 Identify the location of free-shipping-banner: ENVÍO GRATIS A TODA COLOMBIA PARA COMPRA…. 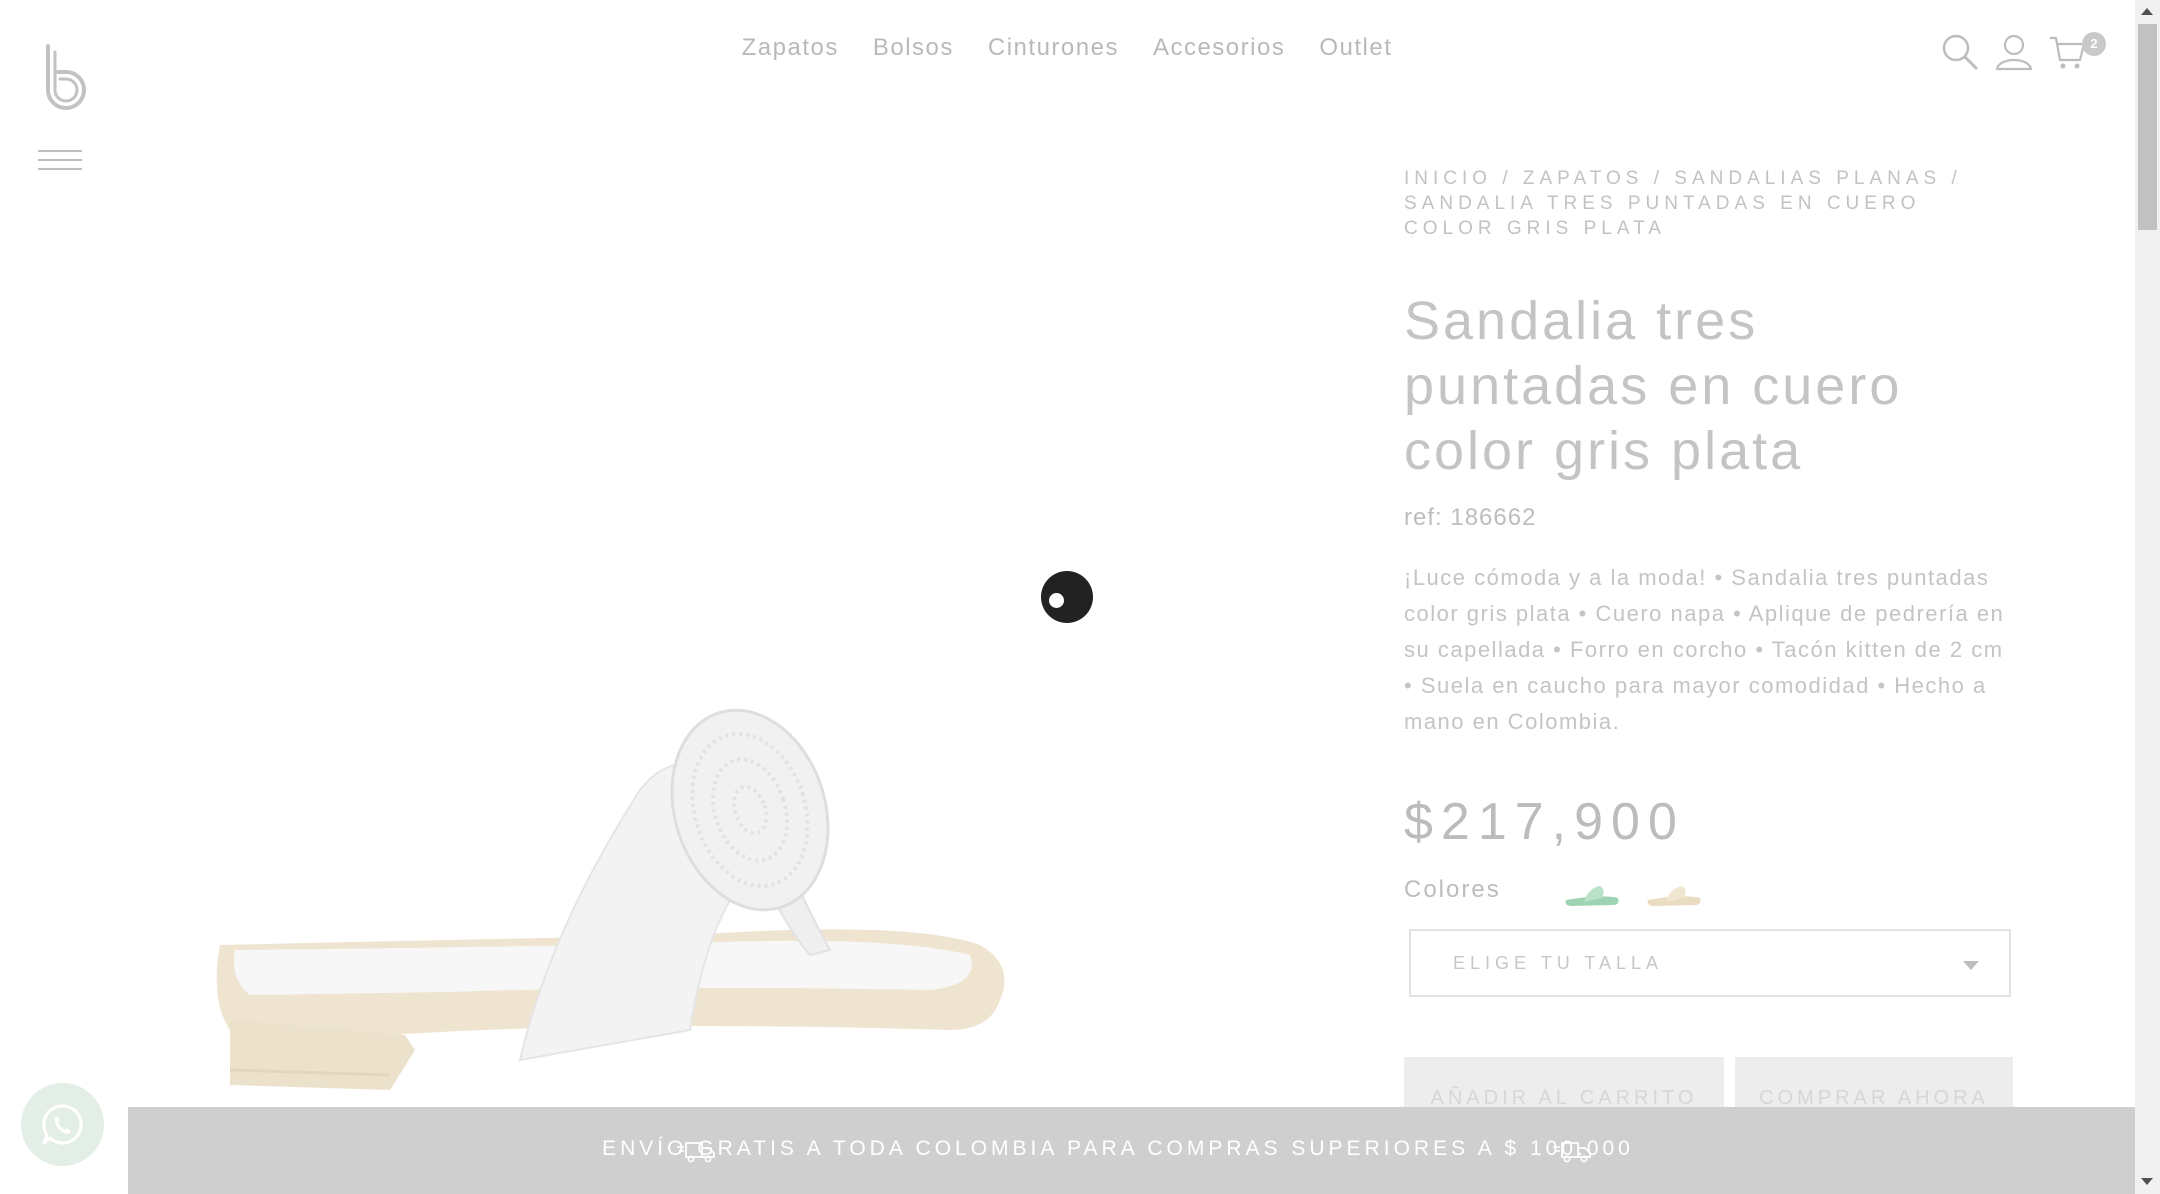
(1131, 1150).